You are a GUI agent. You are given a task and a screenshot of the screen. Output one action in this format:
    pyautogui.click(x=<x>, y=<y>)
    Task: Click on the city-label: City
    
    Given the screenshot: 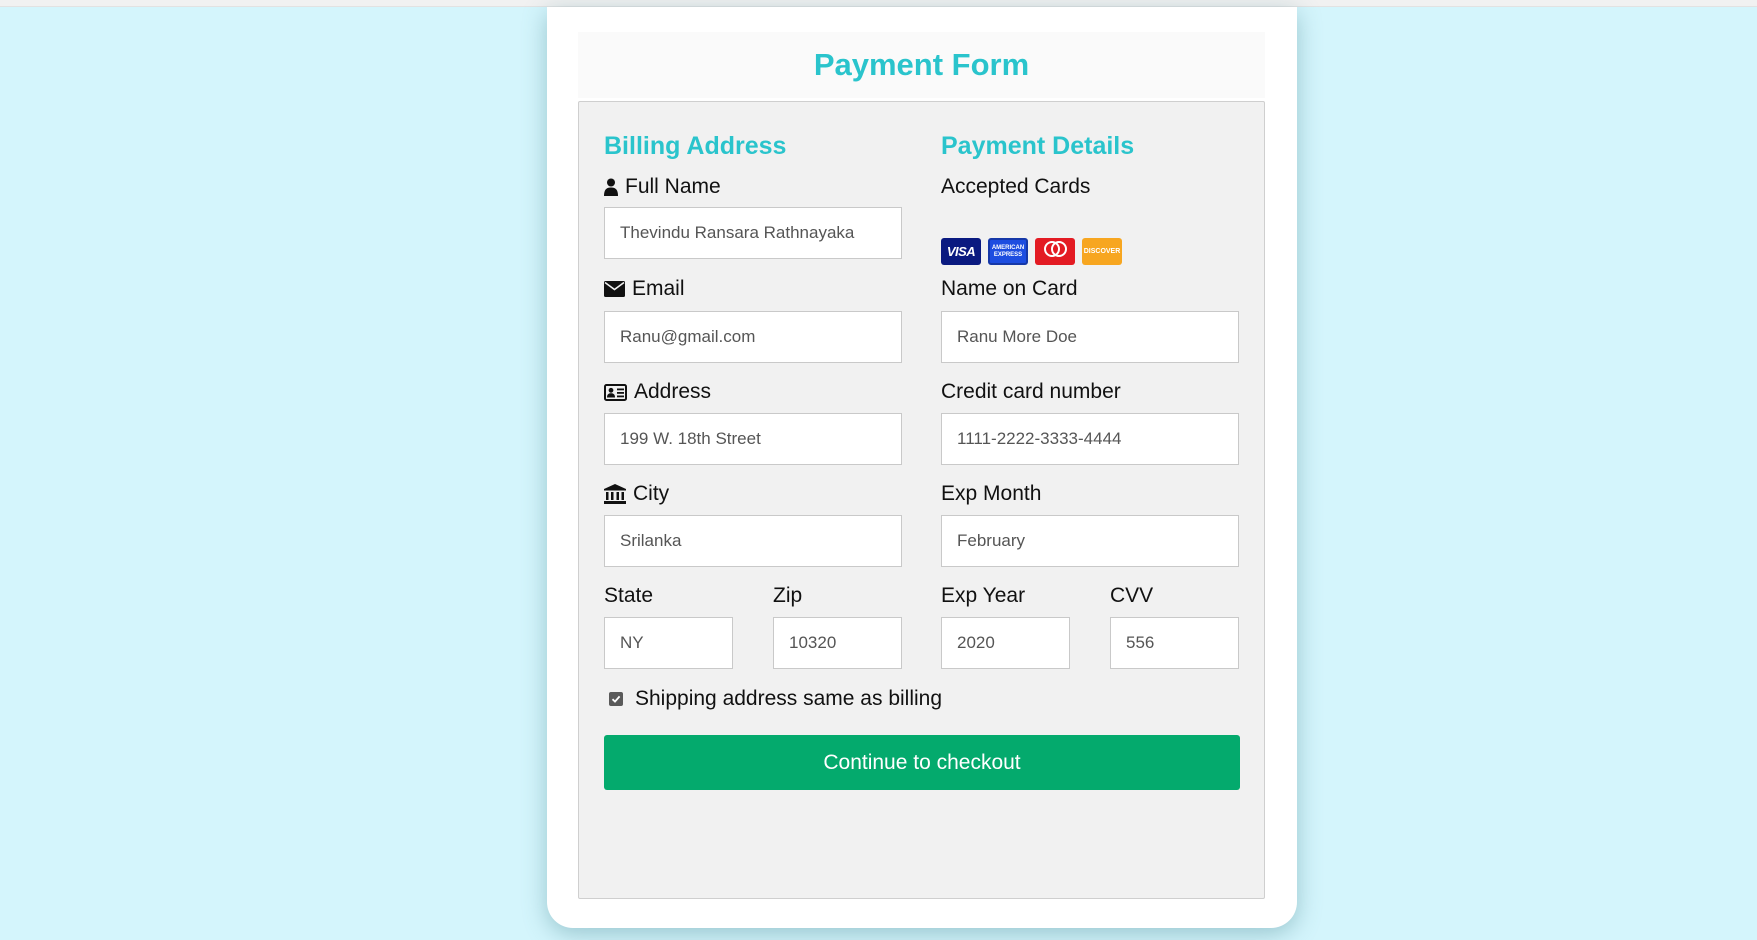 What is the action you would take?
    pyautogui.click(x=636, y=494)
    